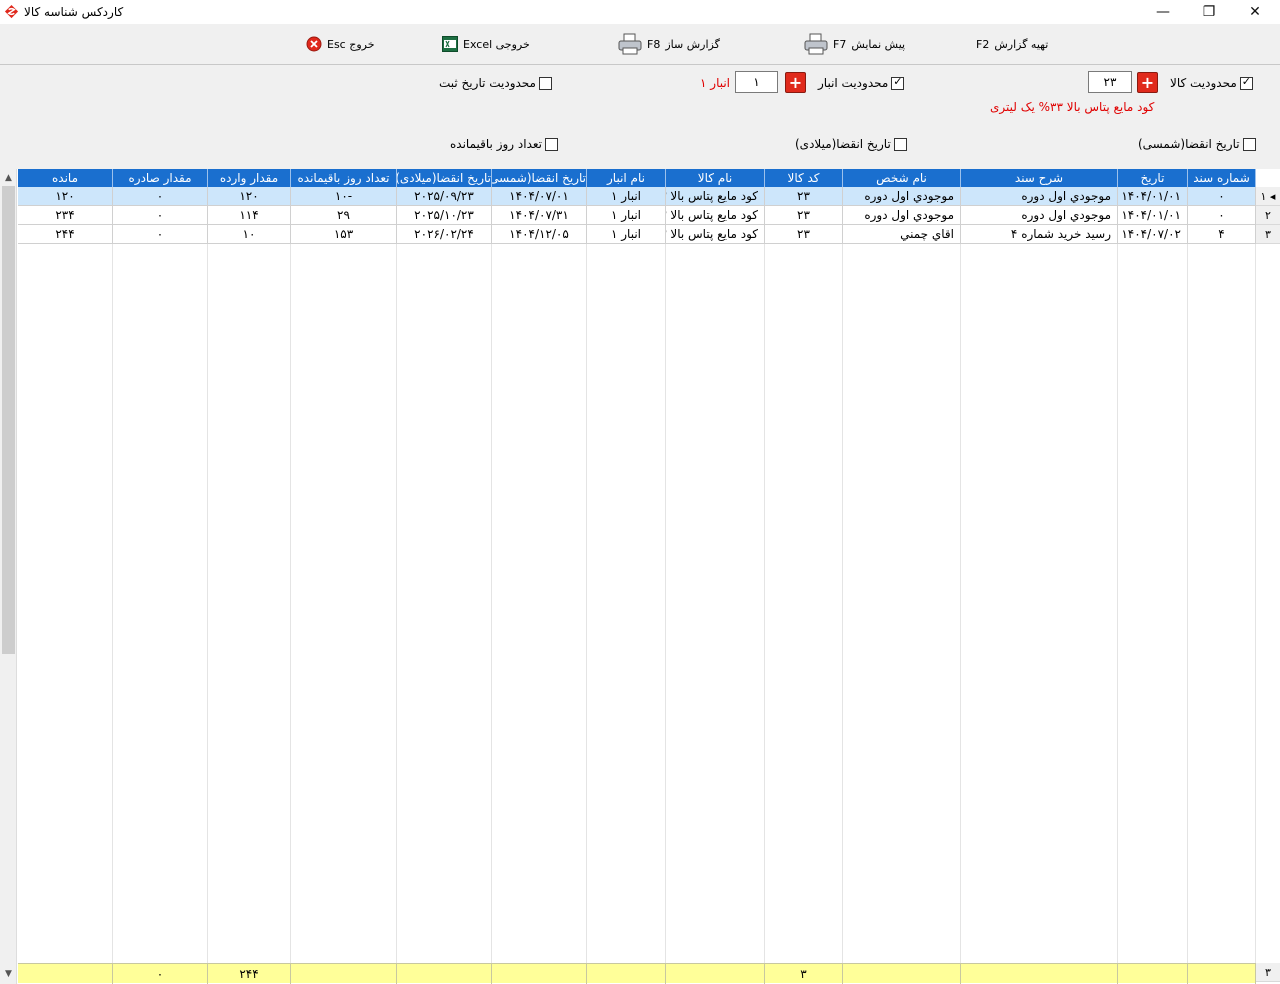 This screenshot has width=1280, height=984. I want to click on close-button: ✕, so click(1255, 12).